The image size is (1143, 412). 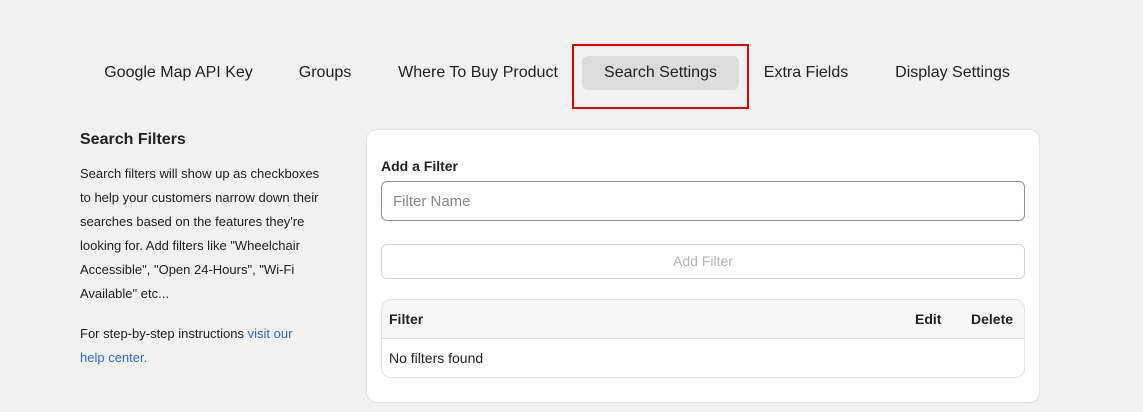 What do you see at coordinates (164, 333) in the screenshot?
I see `help-prefix: For step-by-step instructions` at bounding box center [164, 333].